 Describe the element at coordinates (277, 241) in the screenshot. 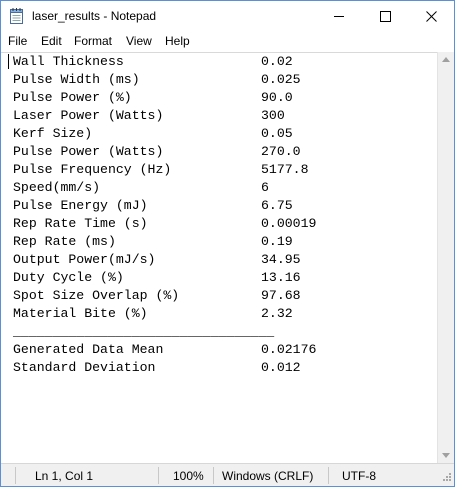

I see `row-value: 0.19` at that location.